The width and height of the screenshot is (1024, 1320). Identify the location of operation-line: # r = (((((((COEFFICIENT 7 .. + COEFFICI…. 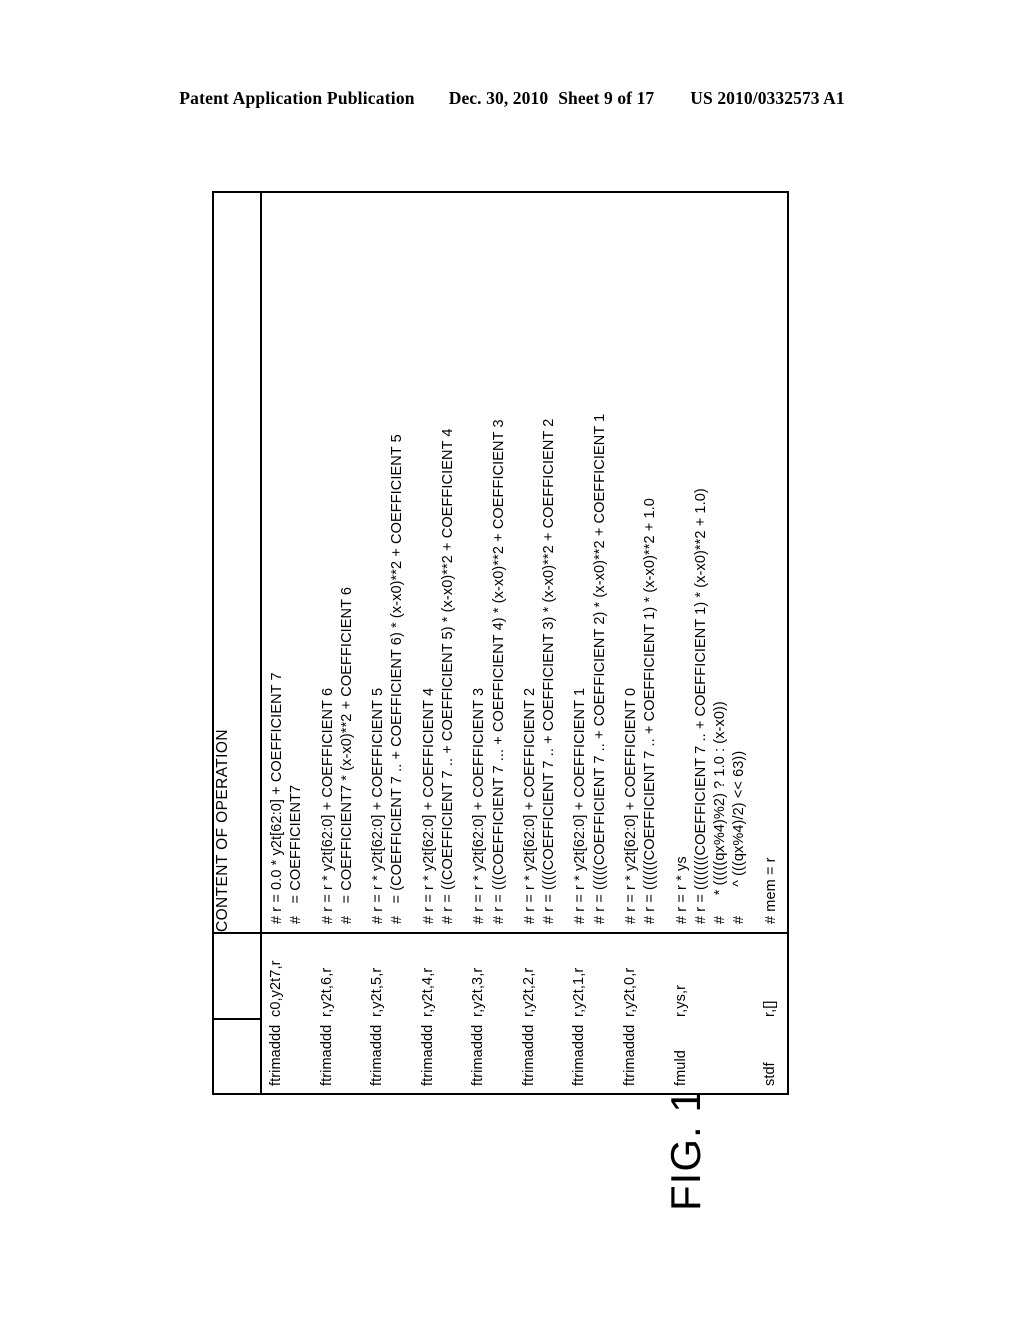
(700, 706).